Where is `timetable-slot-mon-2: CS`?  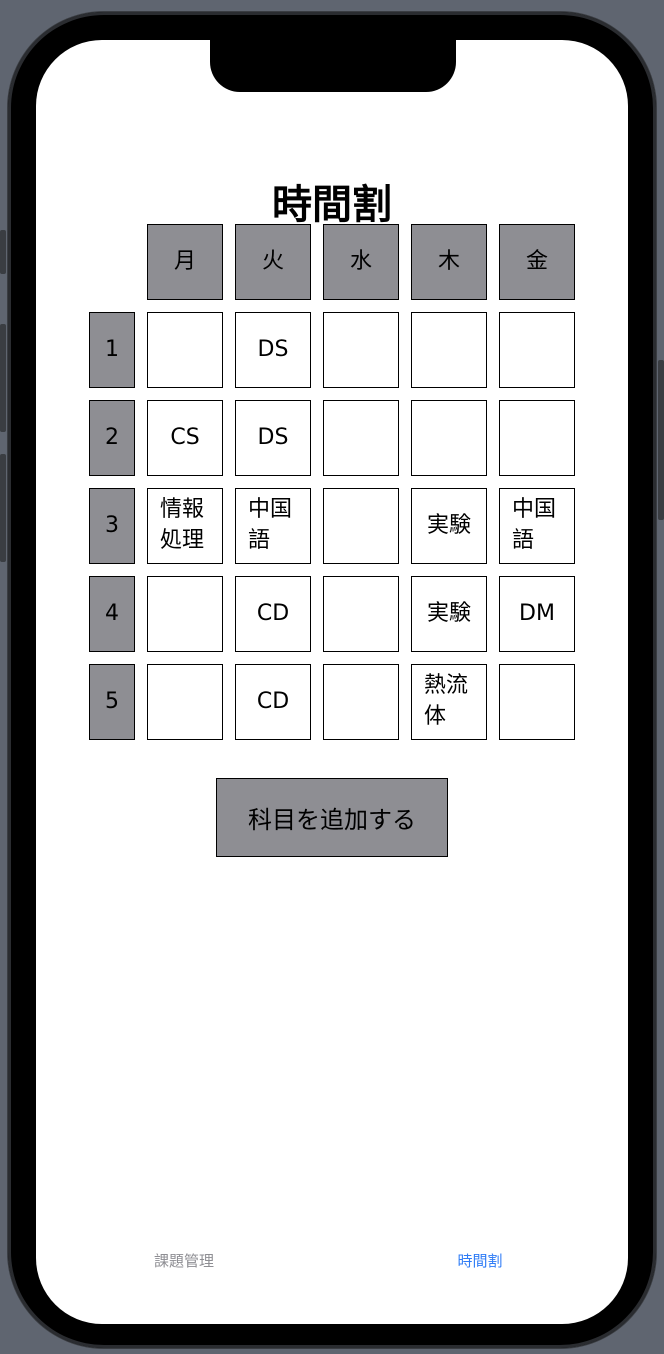
timetable-slot-mon-2: CS is located at coordinates (185, 438).